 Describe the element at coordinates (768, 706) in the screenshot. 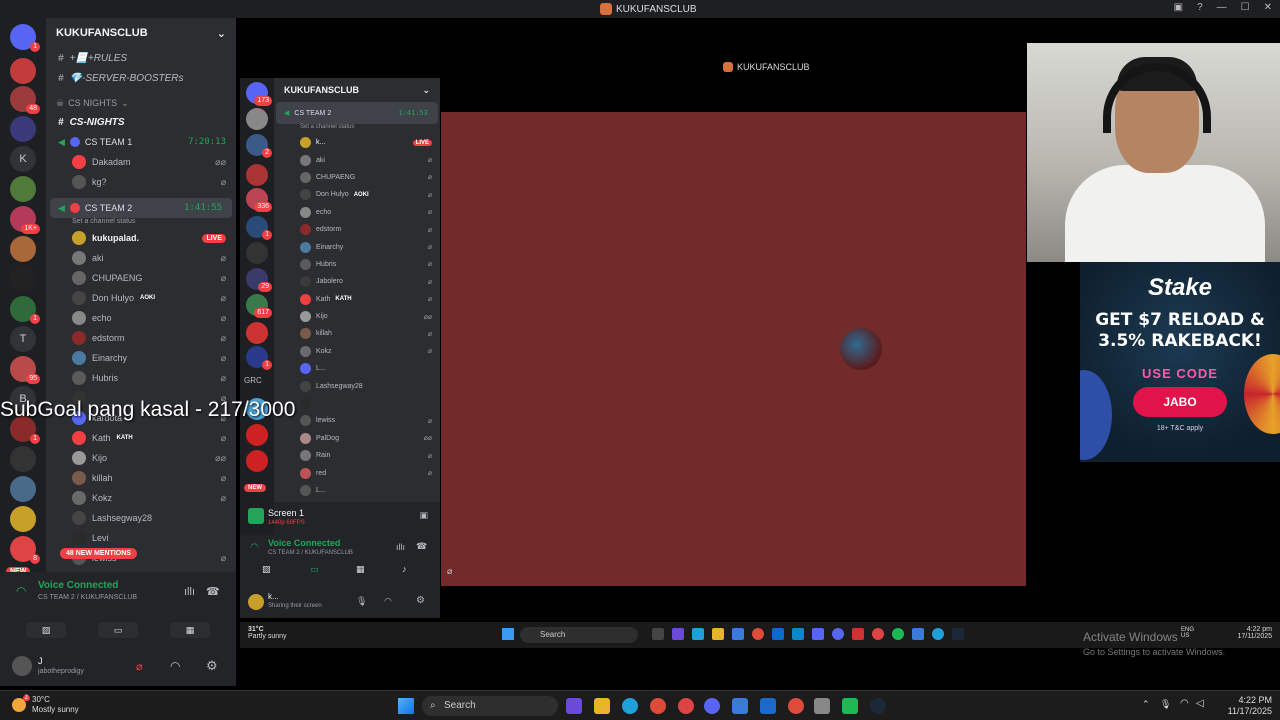

I see `photos-icon` at that location.